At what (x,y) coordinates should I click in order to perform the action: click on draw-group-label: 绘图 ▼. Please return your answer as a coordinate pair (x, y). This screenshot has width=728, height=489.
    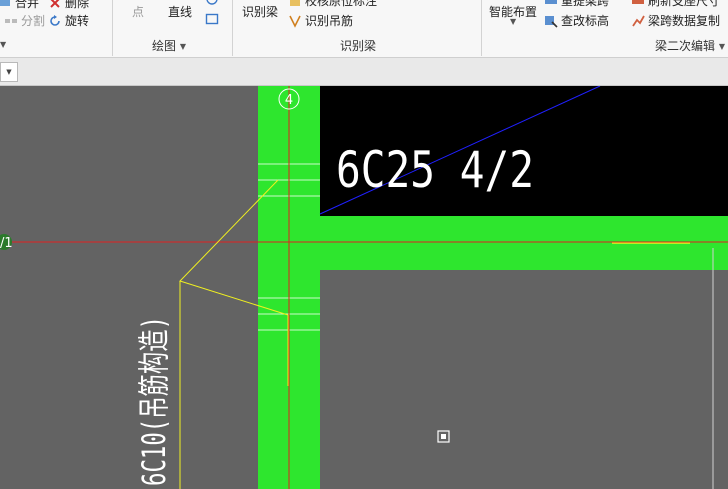
    Looking at the image, I should click on (169, 45).